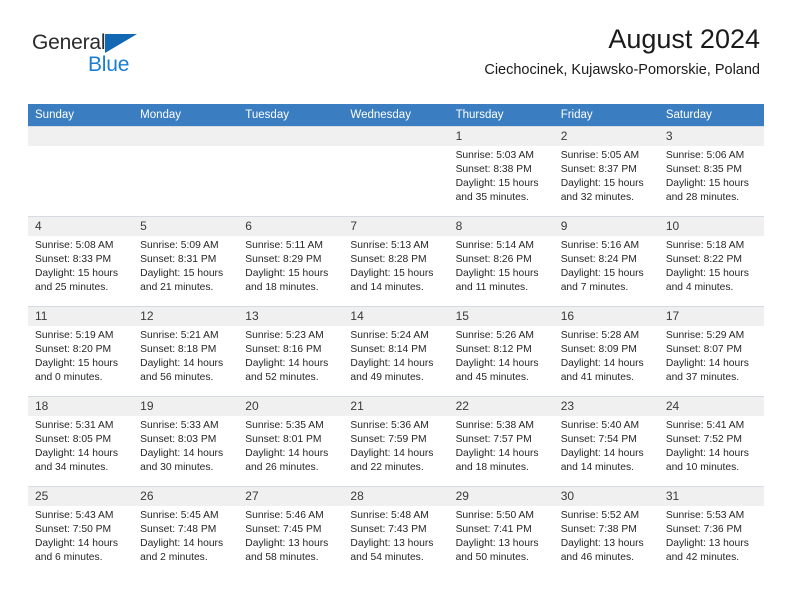  What do you see at coordinates (81, 115) in the screenshot?
I see `weekday-header-sunday: Sunday` at bounding box center [81, 115].